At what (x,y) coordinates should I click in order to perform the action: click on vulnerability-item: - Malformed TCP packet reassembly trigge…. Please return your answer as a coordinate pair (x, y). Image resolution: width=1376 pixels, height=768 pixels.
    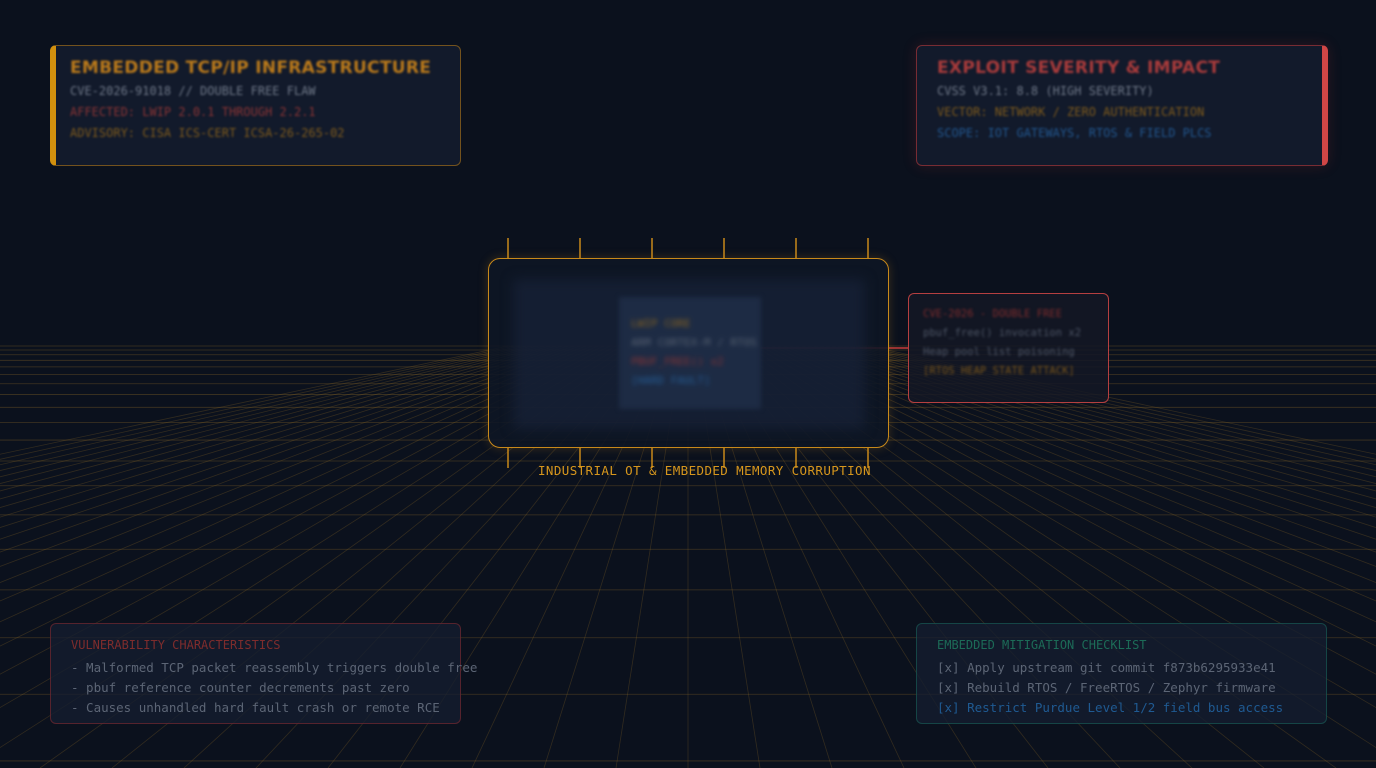
    Looking at the image, I should click on (274, 668).